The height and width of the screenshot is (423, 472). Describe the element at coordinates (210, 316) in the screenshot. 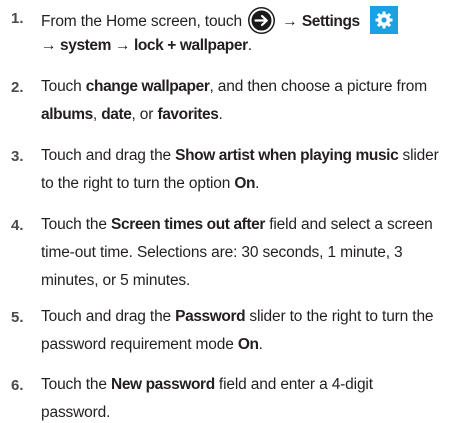

I see `bold-term: Password` at that location.